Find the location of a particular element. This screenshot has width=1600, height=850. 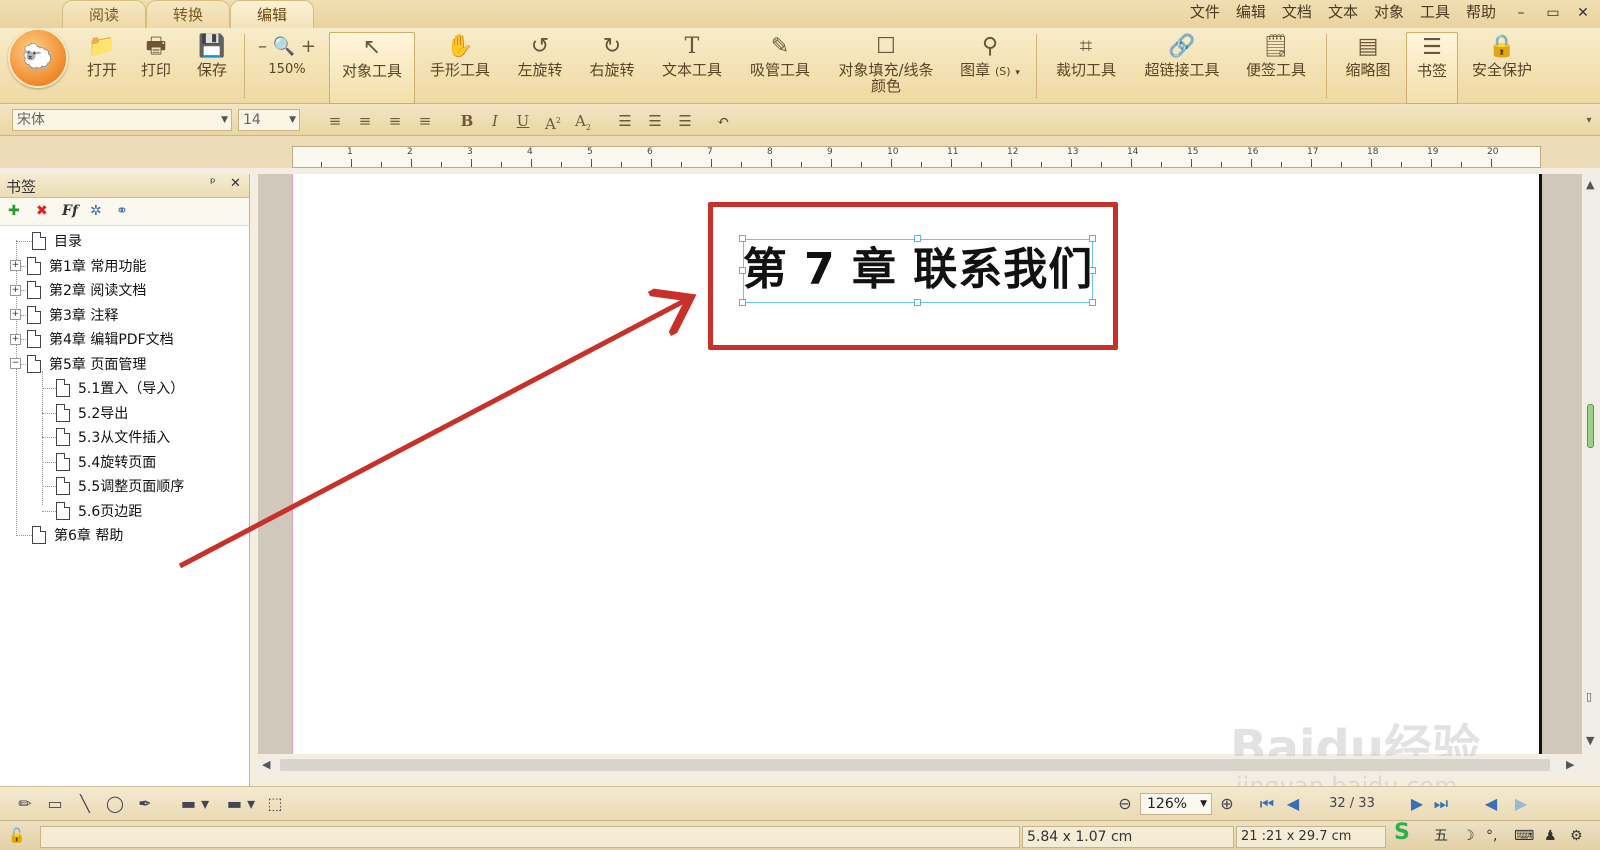

save-button: 💾 保存 is located at coordinates (212, 68).